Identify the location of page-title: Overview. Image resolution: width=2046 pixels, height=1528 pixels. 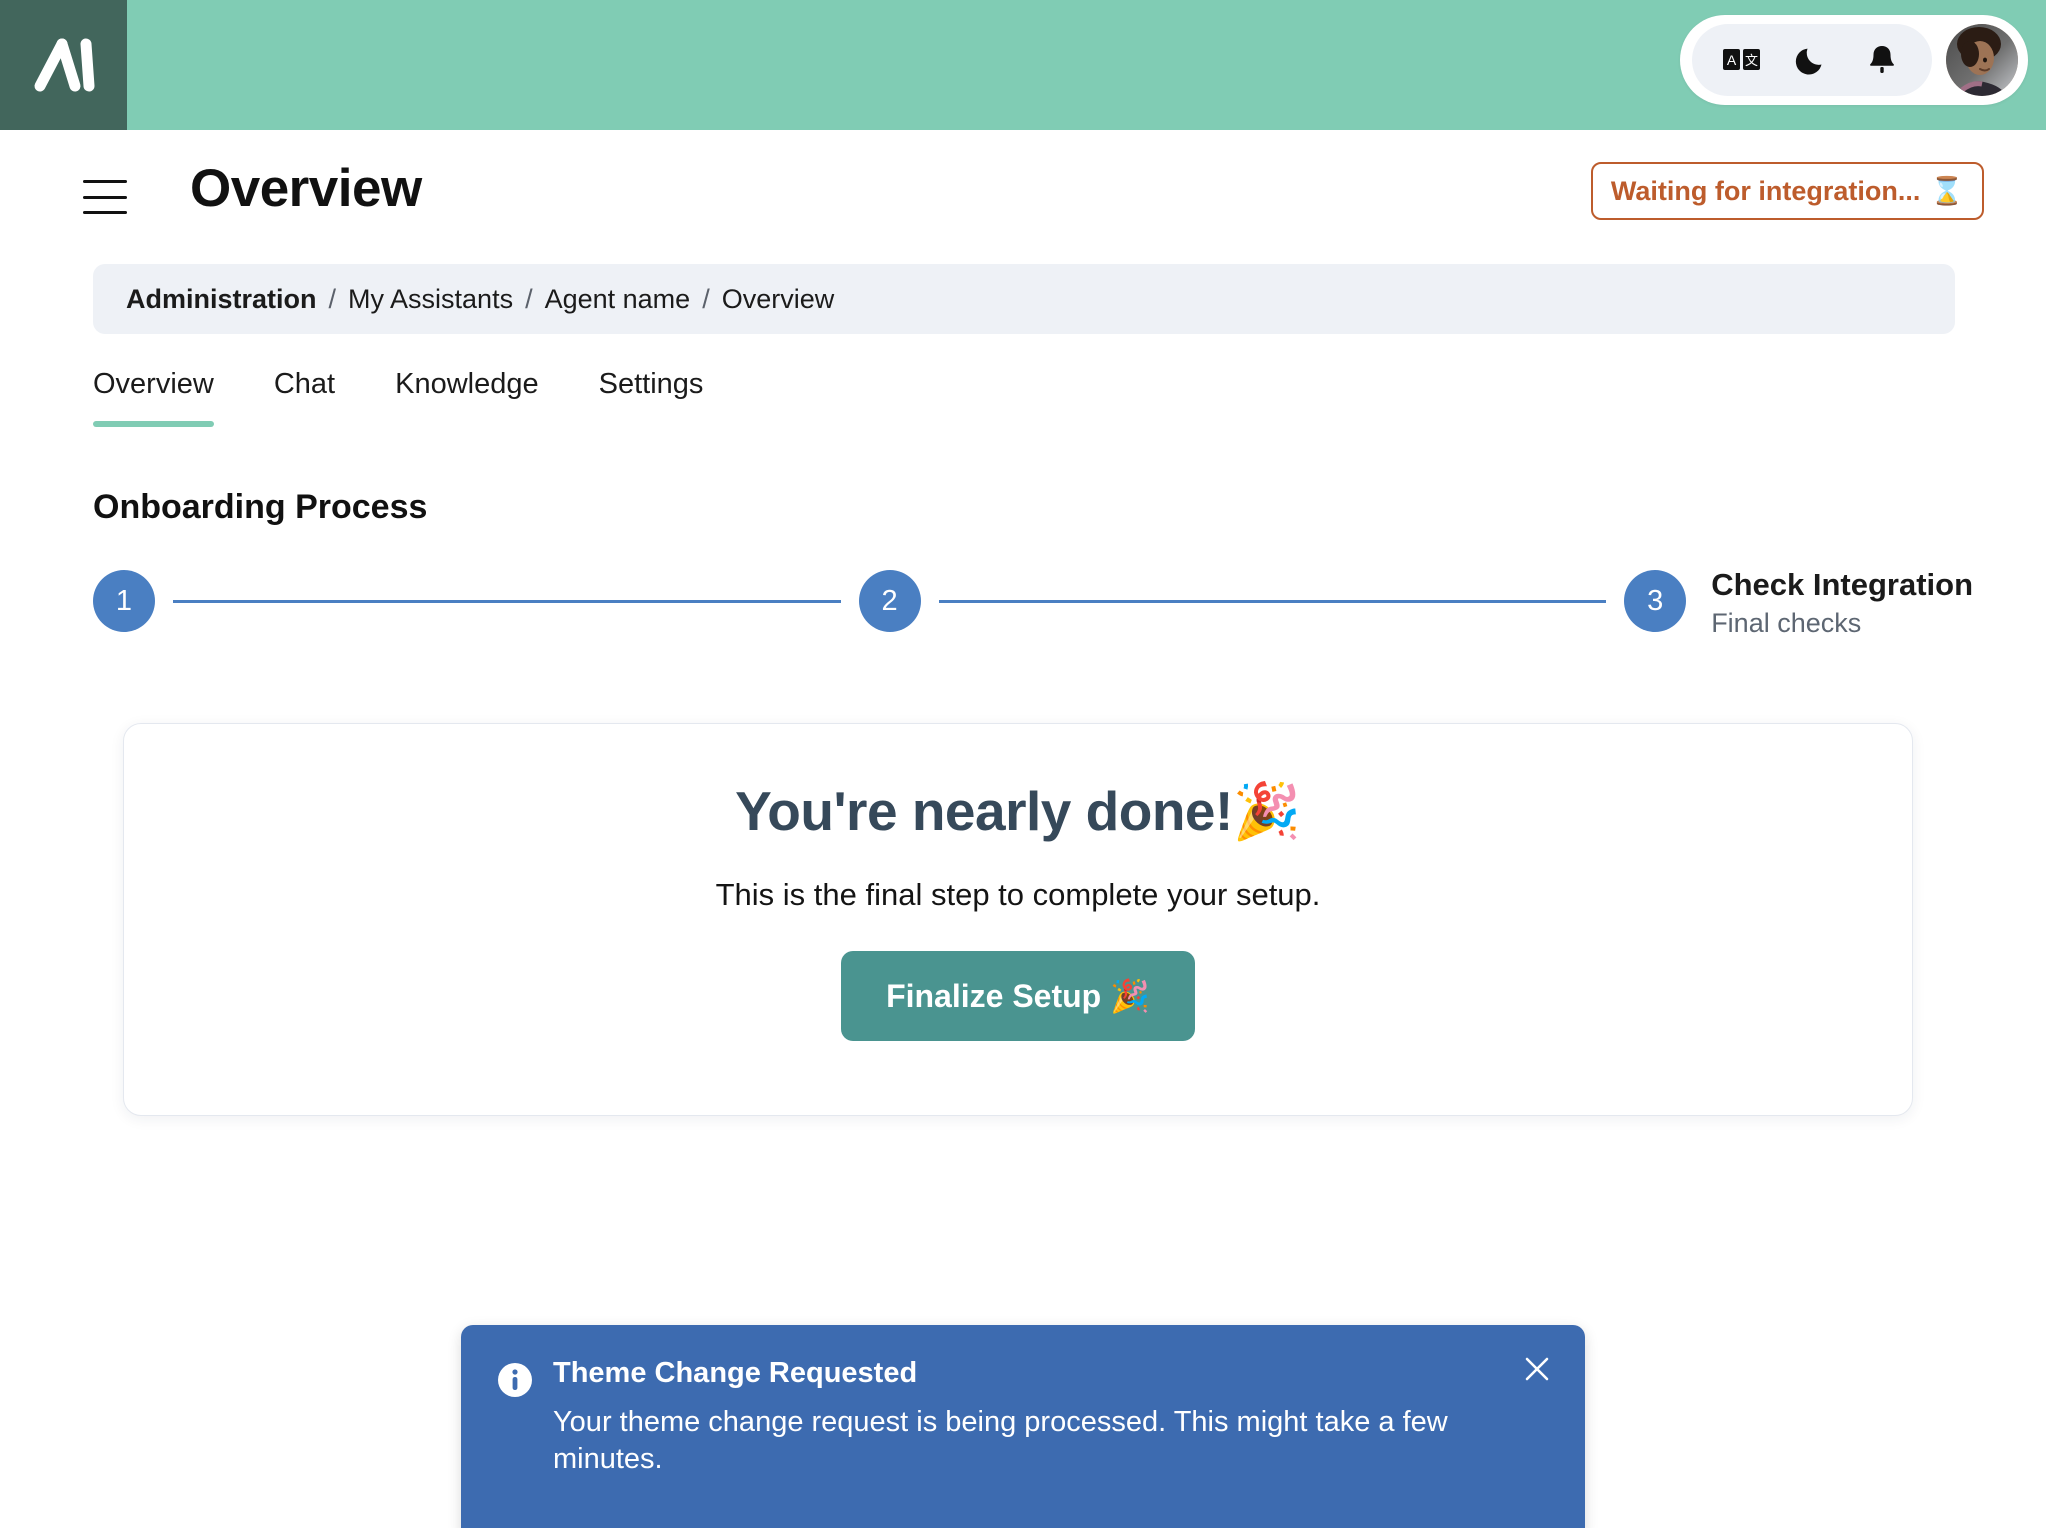
(306, 188).